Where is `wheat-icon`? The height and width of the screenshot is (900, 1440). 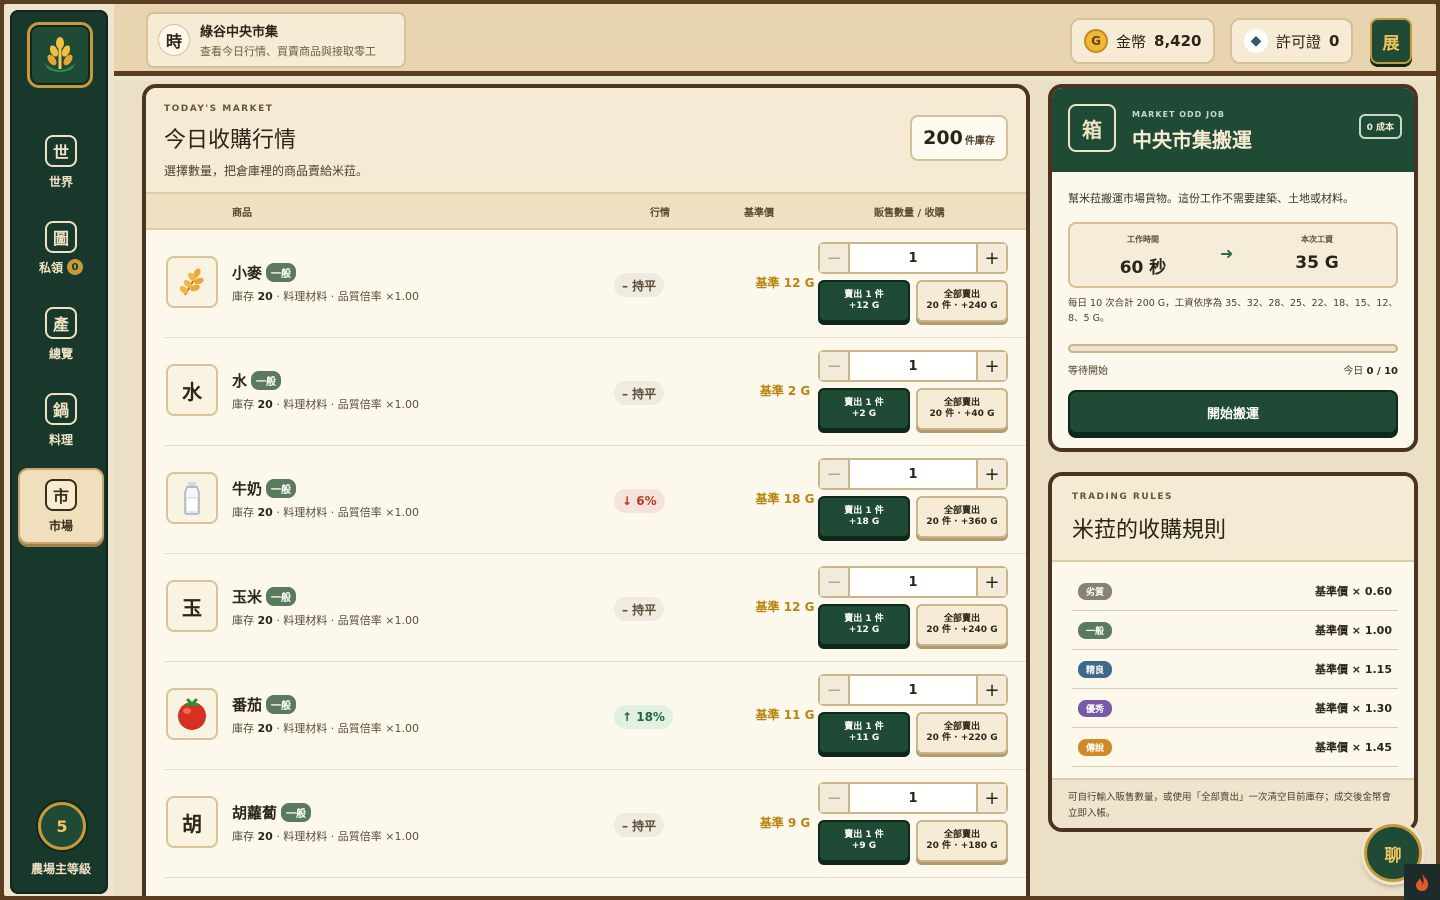
wheat-icon is located at coordinates (192, 282).